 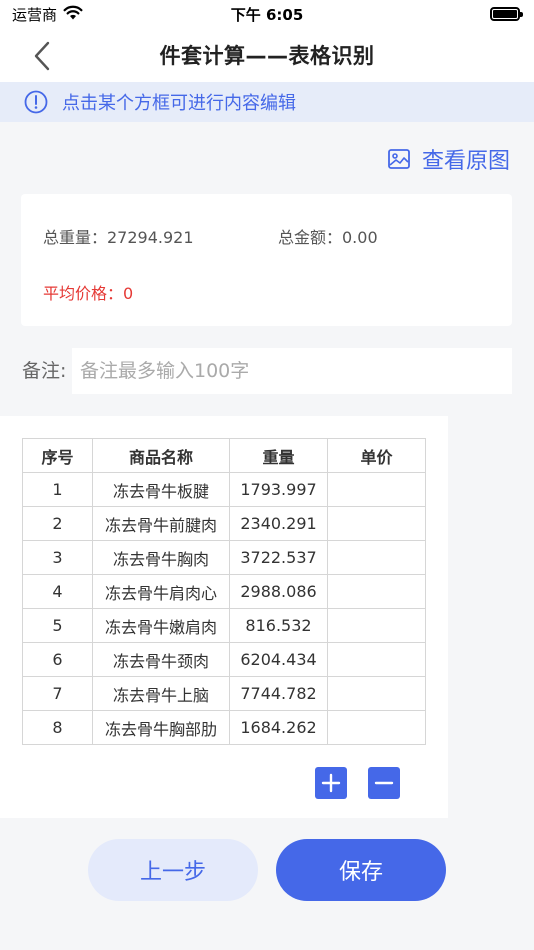 What do you see at coordinates (57, 523) in the screenshot?
I see `cell-no: 2` at bounding box center [57, 523].